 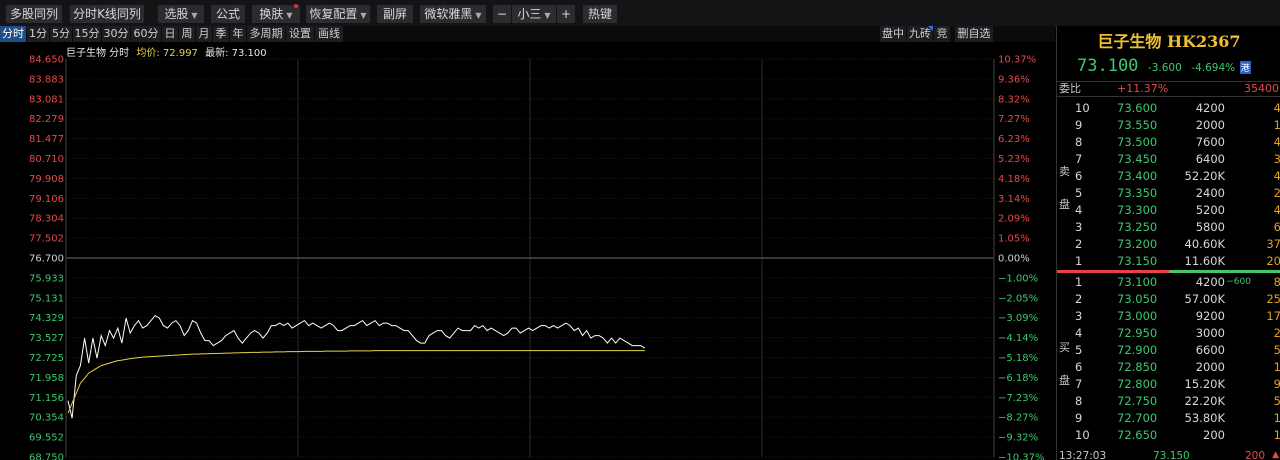 What do you see at coordinates (974, 34) in the screenshot?
I see `period-tab-right-4: 删自选` at bounding box center [974, 34].